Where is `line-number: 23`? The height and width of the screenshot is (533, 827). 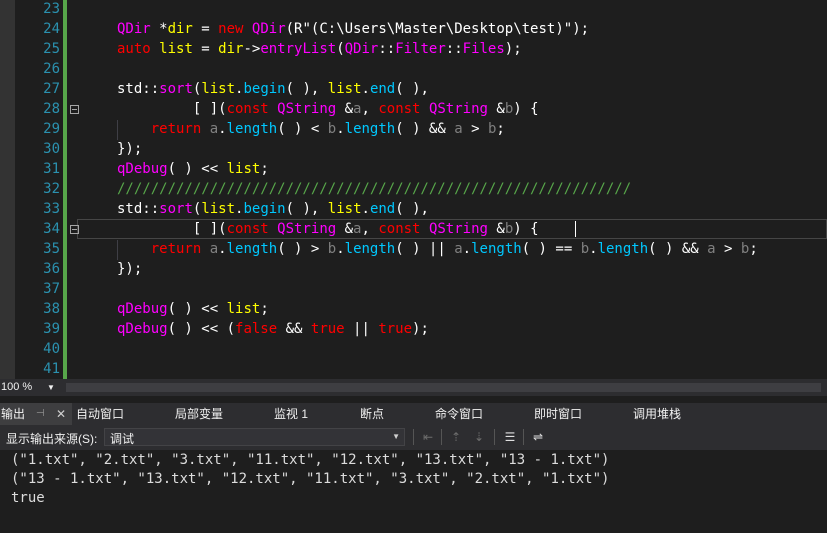 line-number: 23 is located at coordinates (51, 9).